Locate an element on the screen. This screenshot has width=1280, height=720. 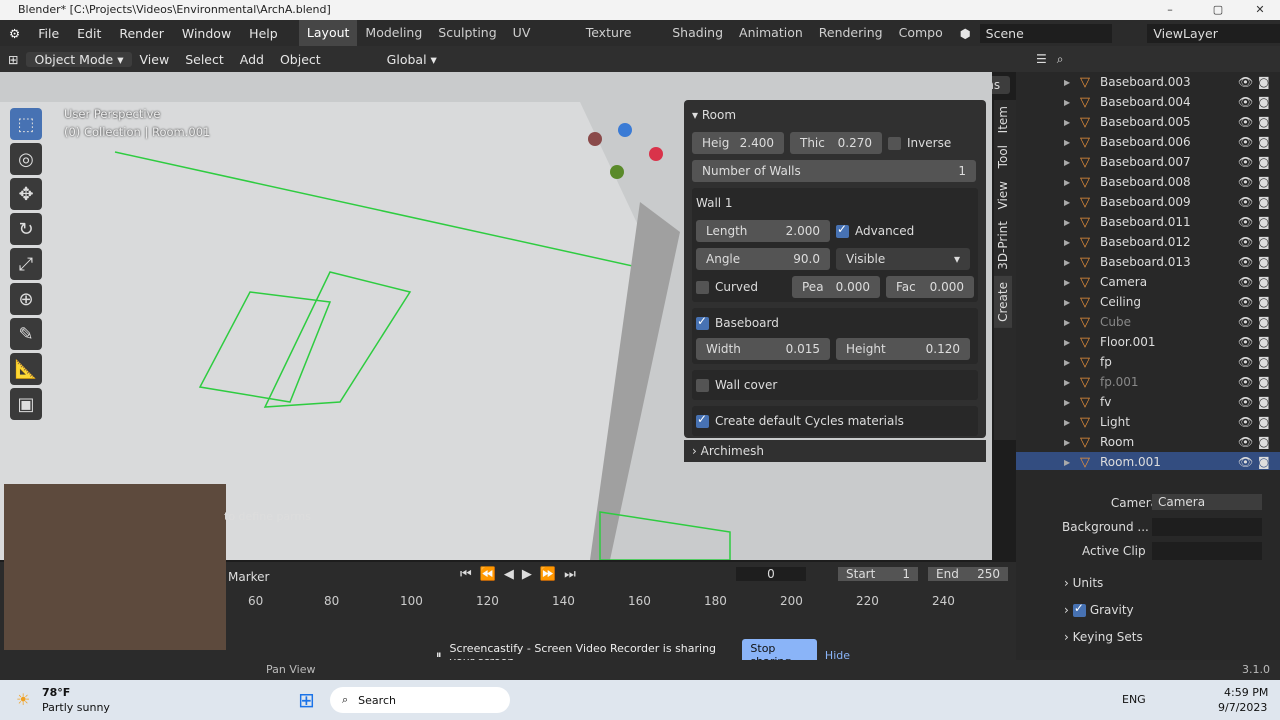
inverse-checkbox: Inverse is located at coordinates (919, 143).